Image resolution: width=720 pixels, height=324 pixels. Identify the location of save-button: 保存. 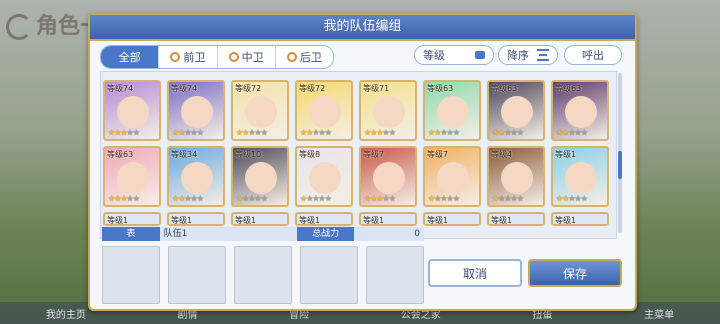
(575, 273).